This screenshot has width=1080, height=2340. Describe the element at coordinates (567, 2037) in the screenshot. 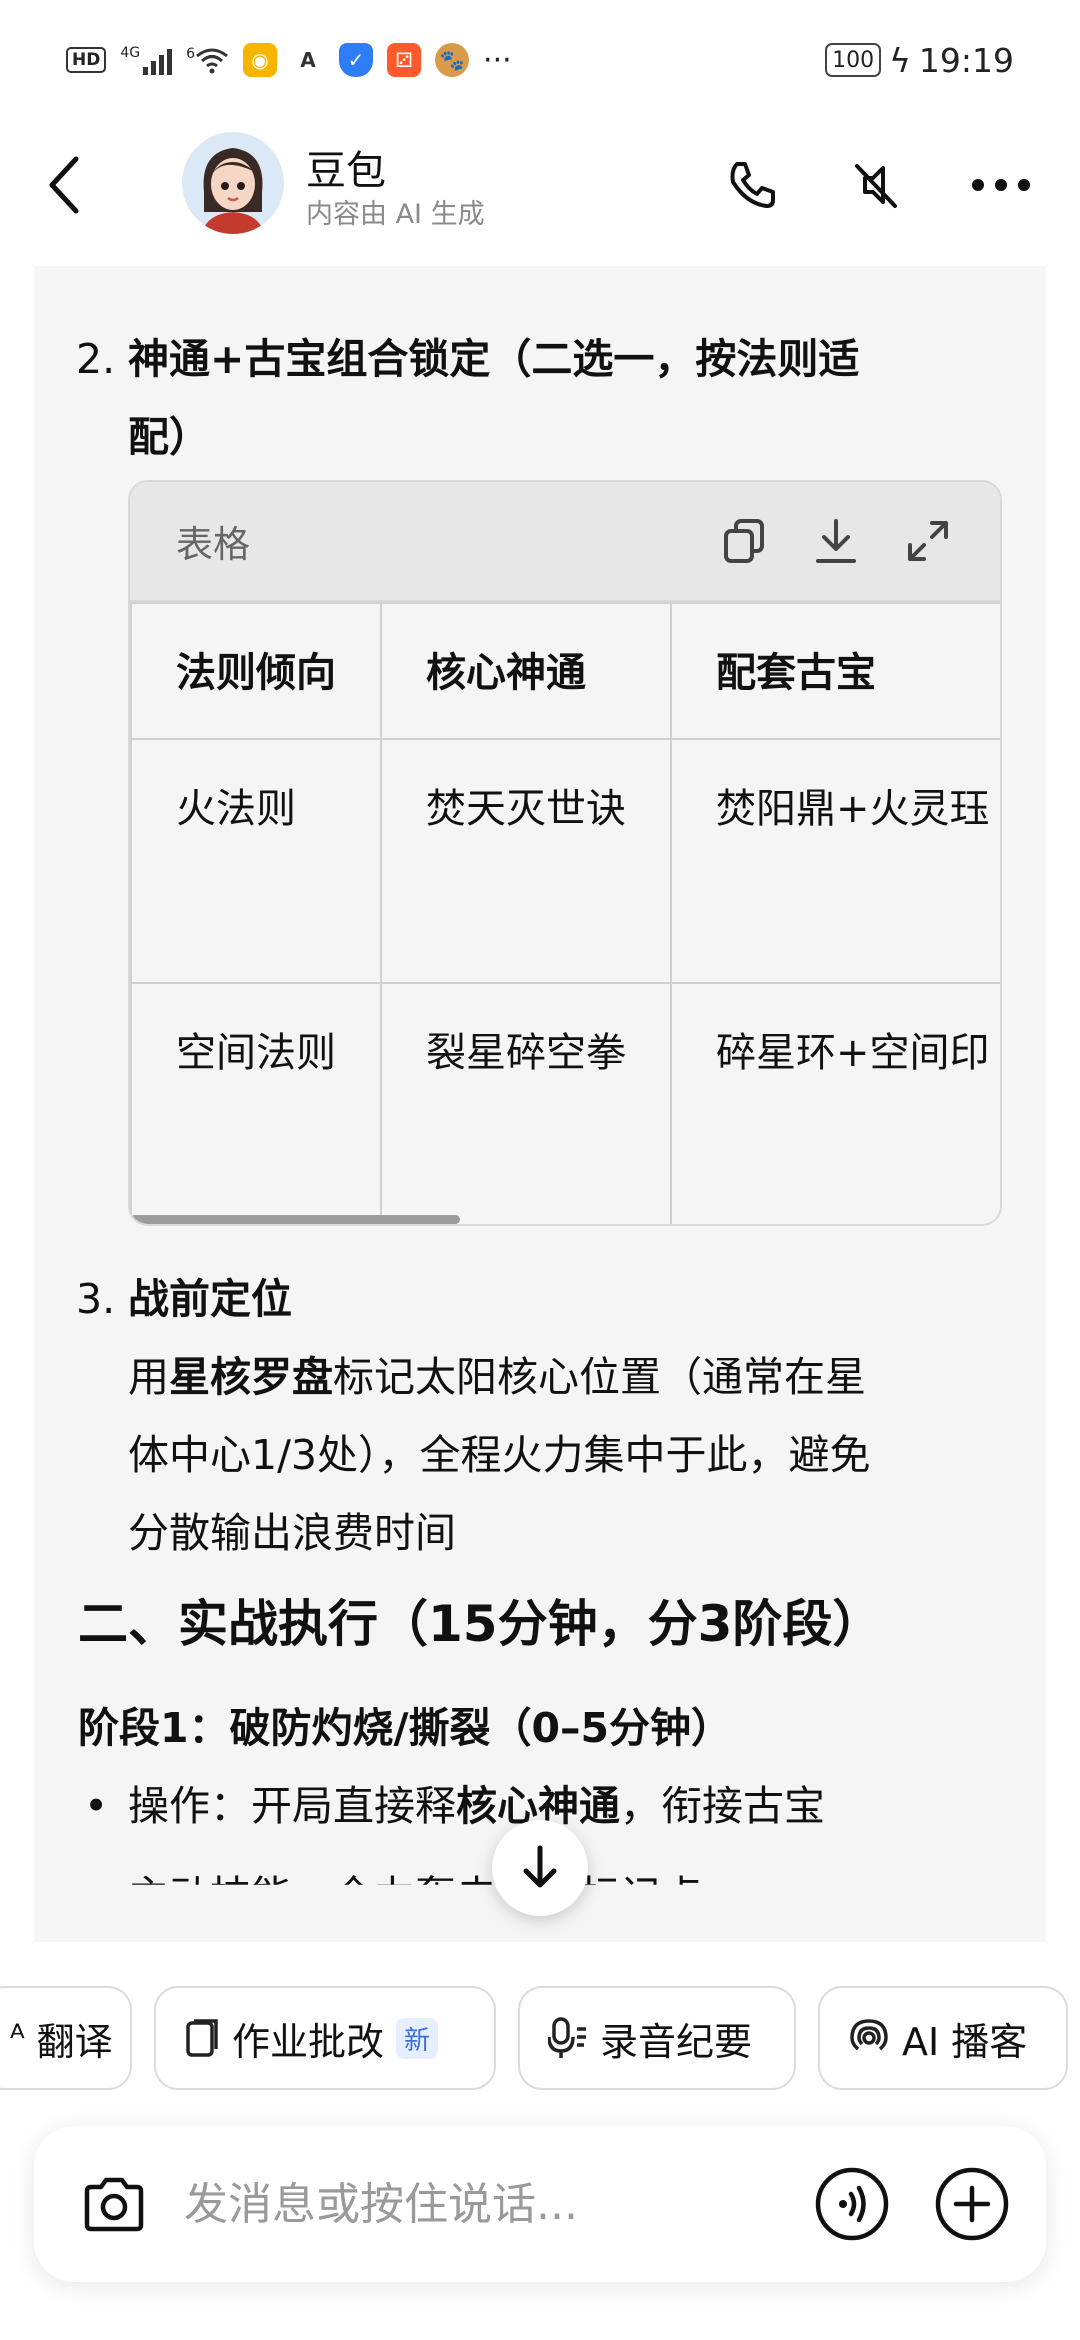

I see `mic-icon` at that location.